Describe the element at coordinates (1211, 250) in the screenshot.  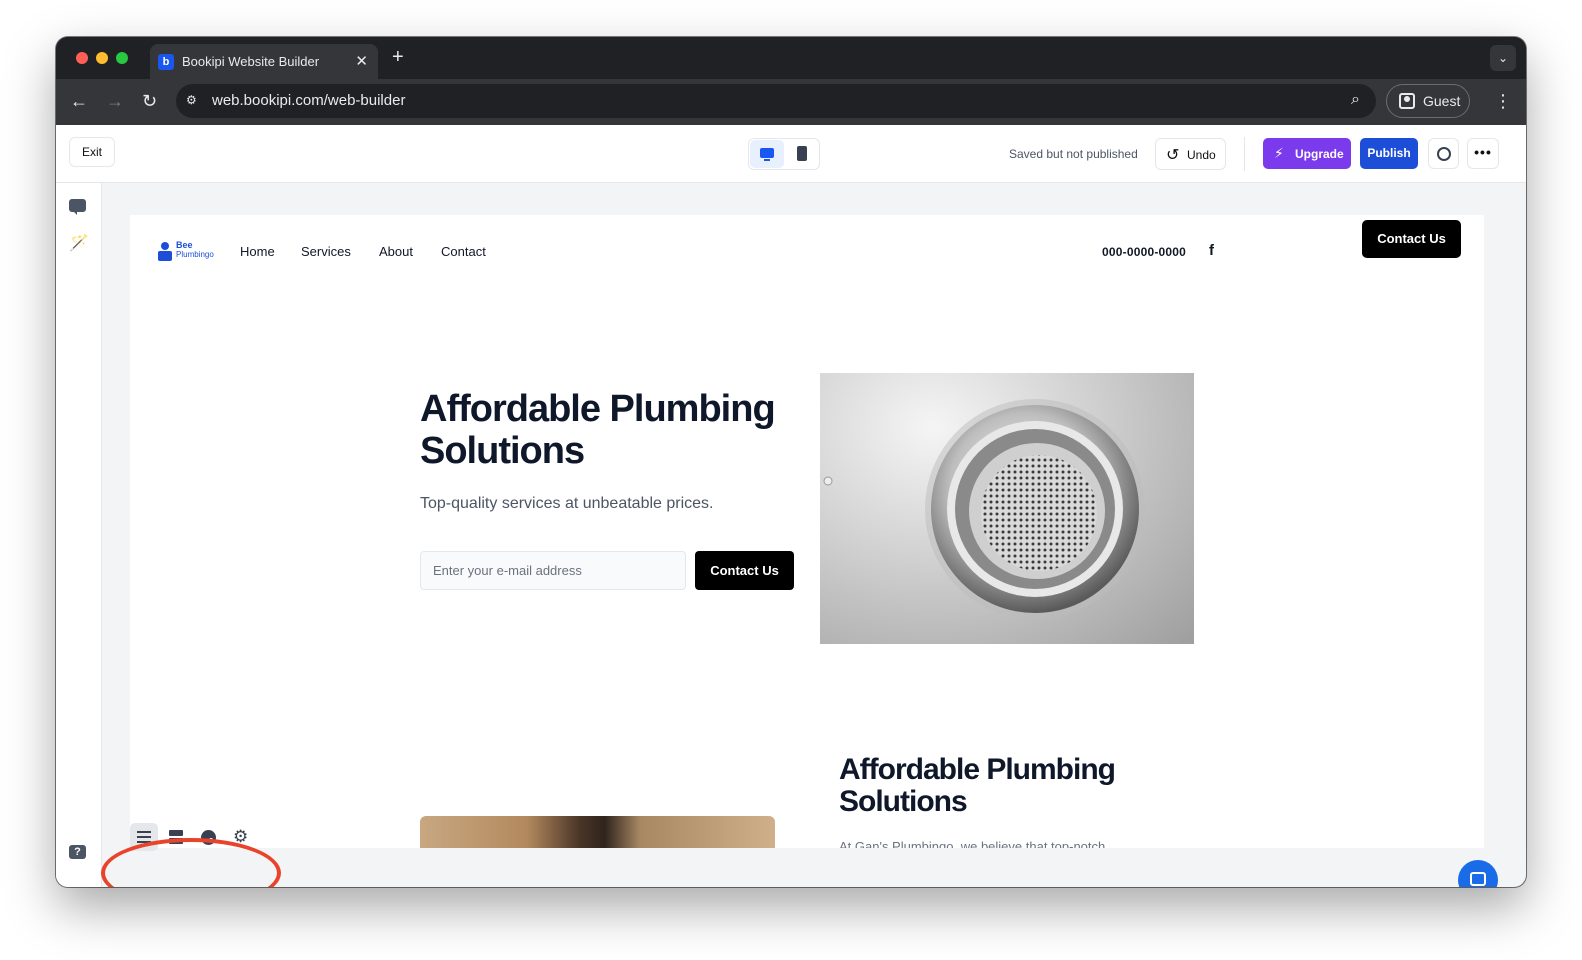
I see `facebook-icon: f` at that location.